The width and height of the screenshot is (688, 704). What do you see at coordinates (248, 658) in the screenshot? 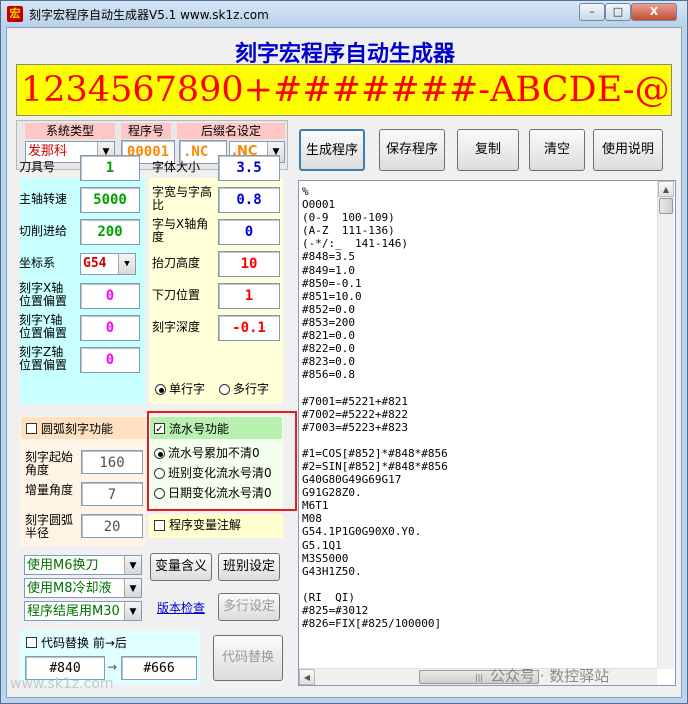
I see `code-replace-button: 代码替换` at bounding box center [248, 658].